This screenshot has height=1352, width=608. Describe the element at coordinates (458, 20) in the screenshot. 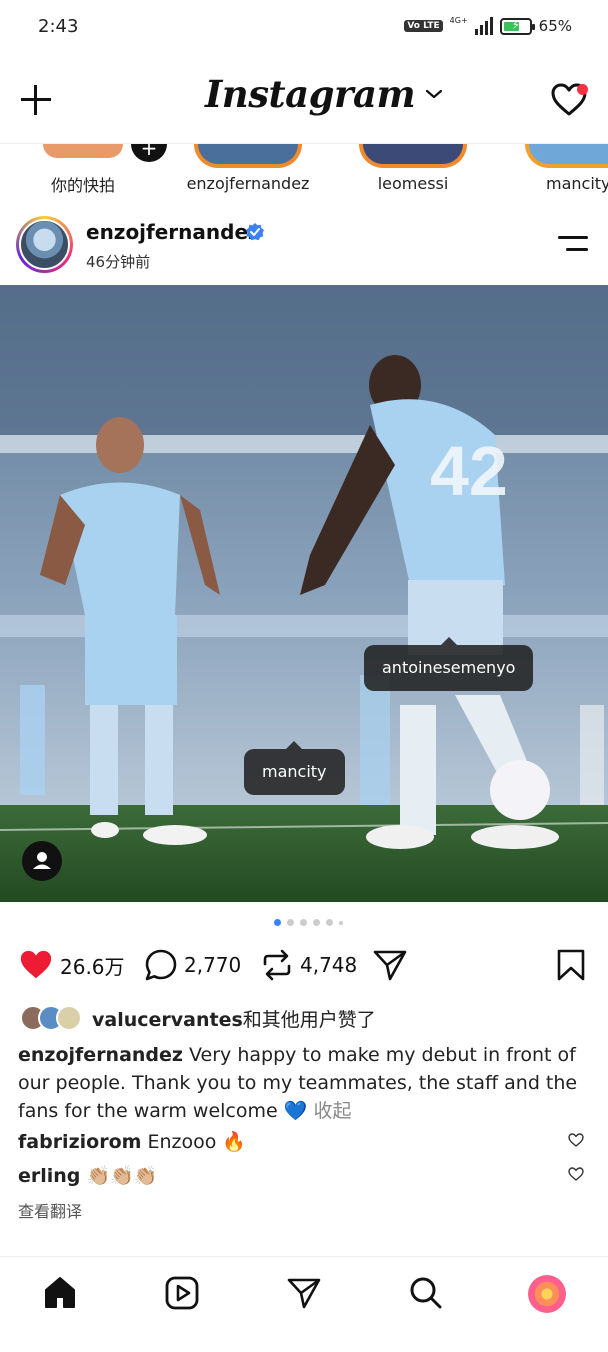

I see `network-label: 4G+` at that location.